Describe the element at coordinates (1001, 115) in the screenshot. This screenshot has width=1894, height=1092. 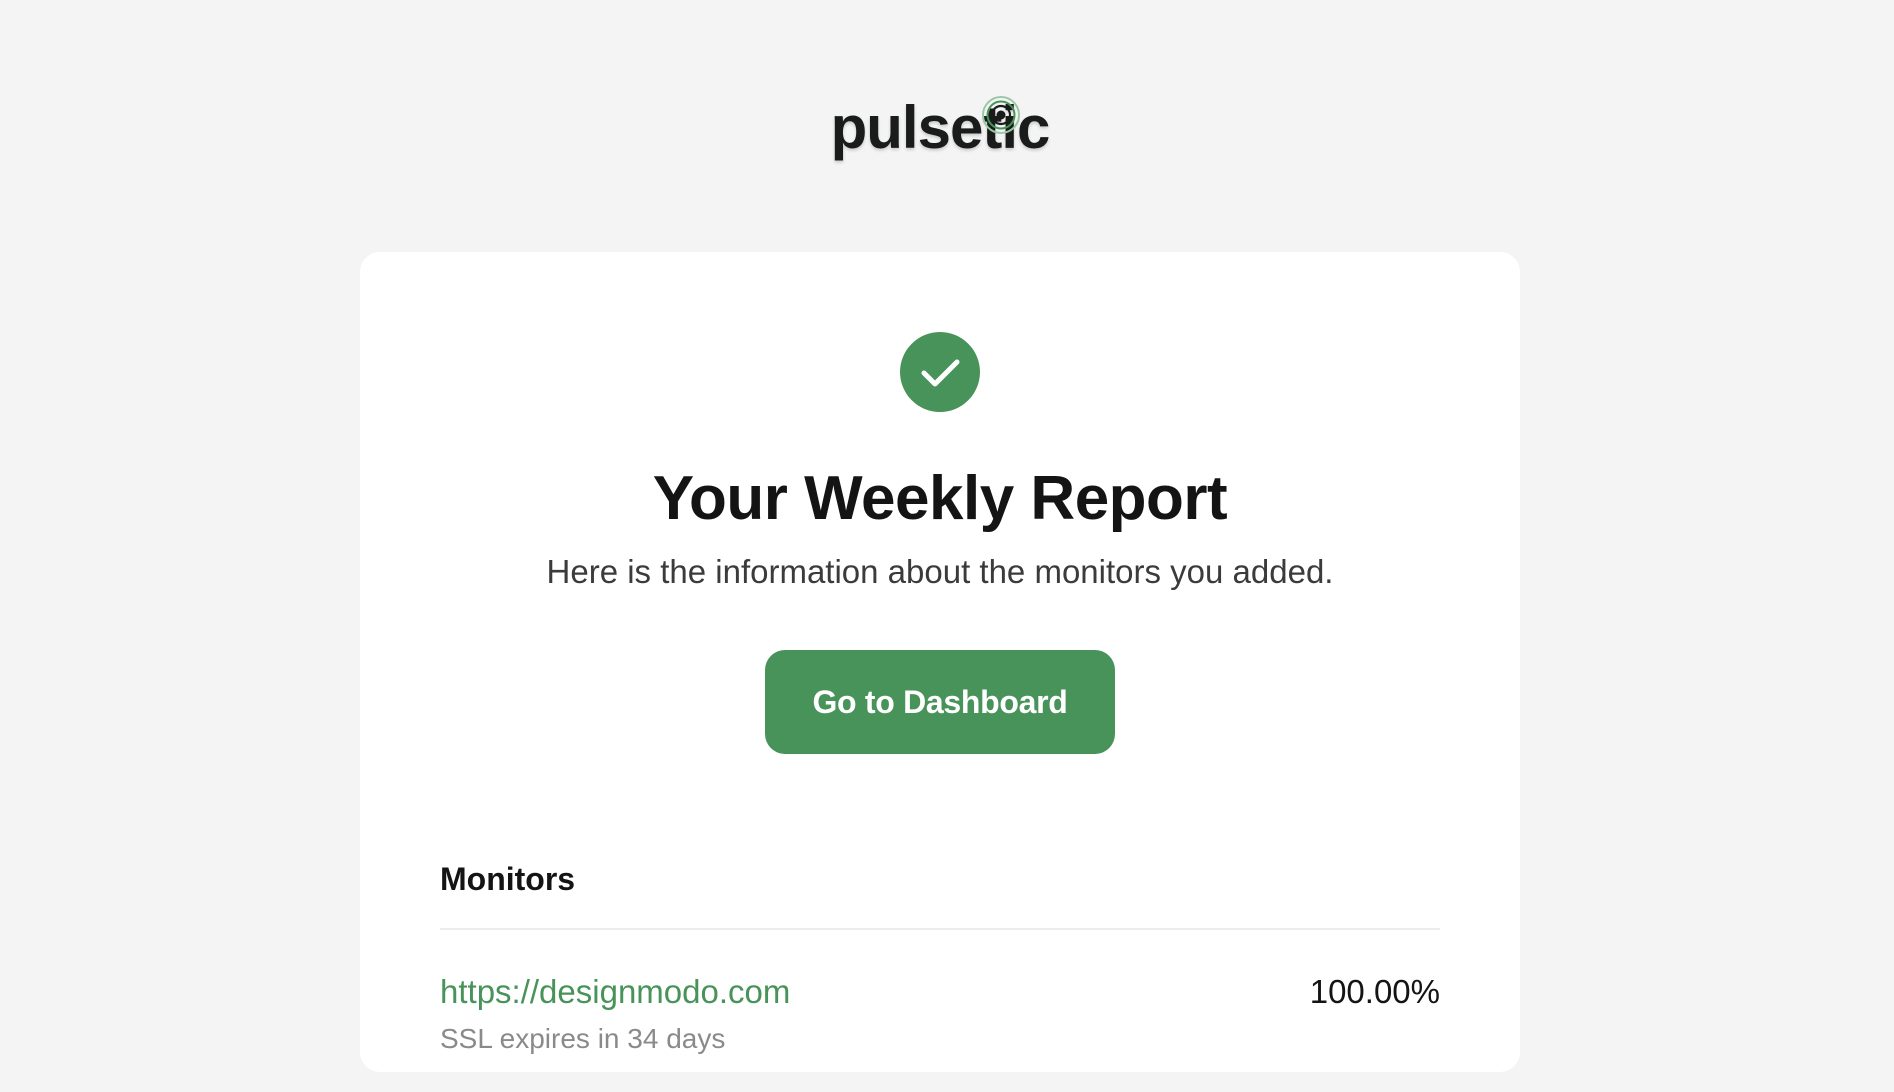
I see `signal-icon` at that location.